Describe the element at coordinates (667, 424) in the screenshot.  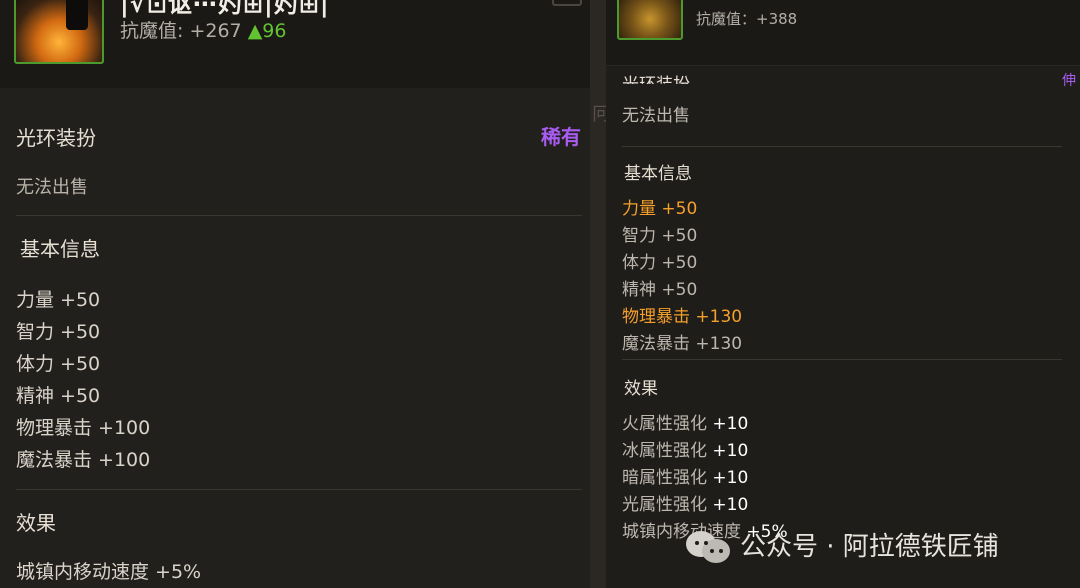
I see `effect-label: 火属性强化` at that location.